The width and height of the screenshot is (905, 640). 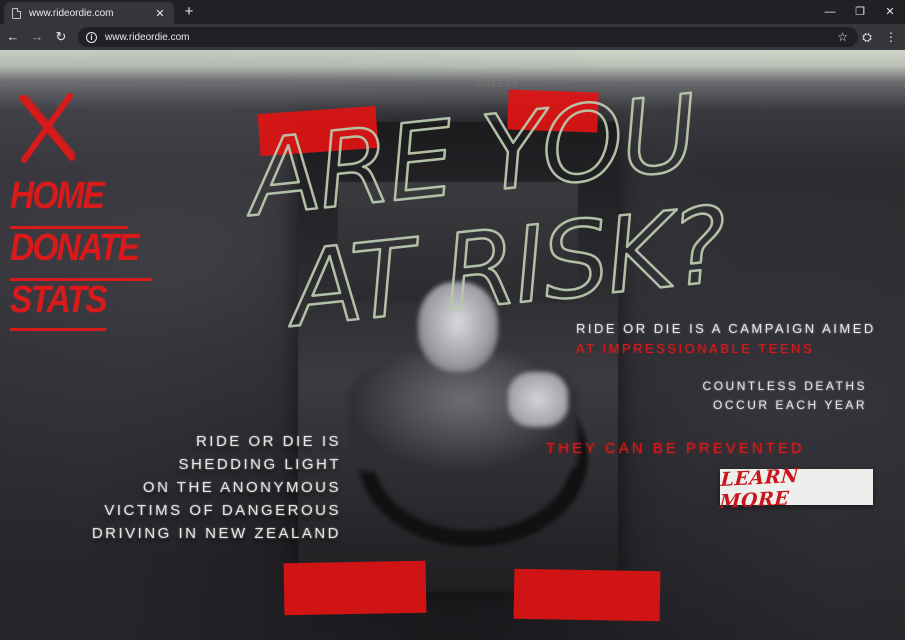 I want to click on url-text: www.rideordie.com, so click(x=471, y=37).